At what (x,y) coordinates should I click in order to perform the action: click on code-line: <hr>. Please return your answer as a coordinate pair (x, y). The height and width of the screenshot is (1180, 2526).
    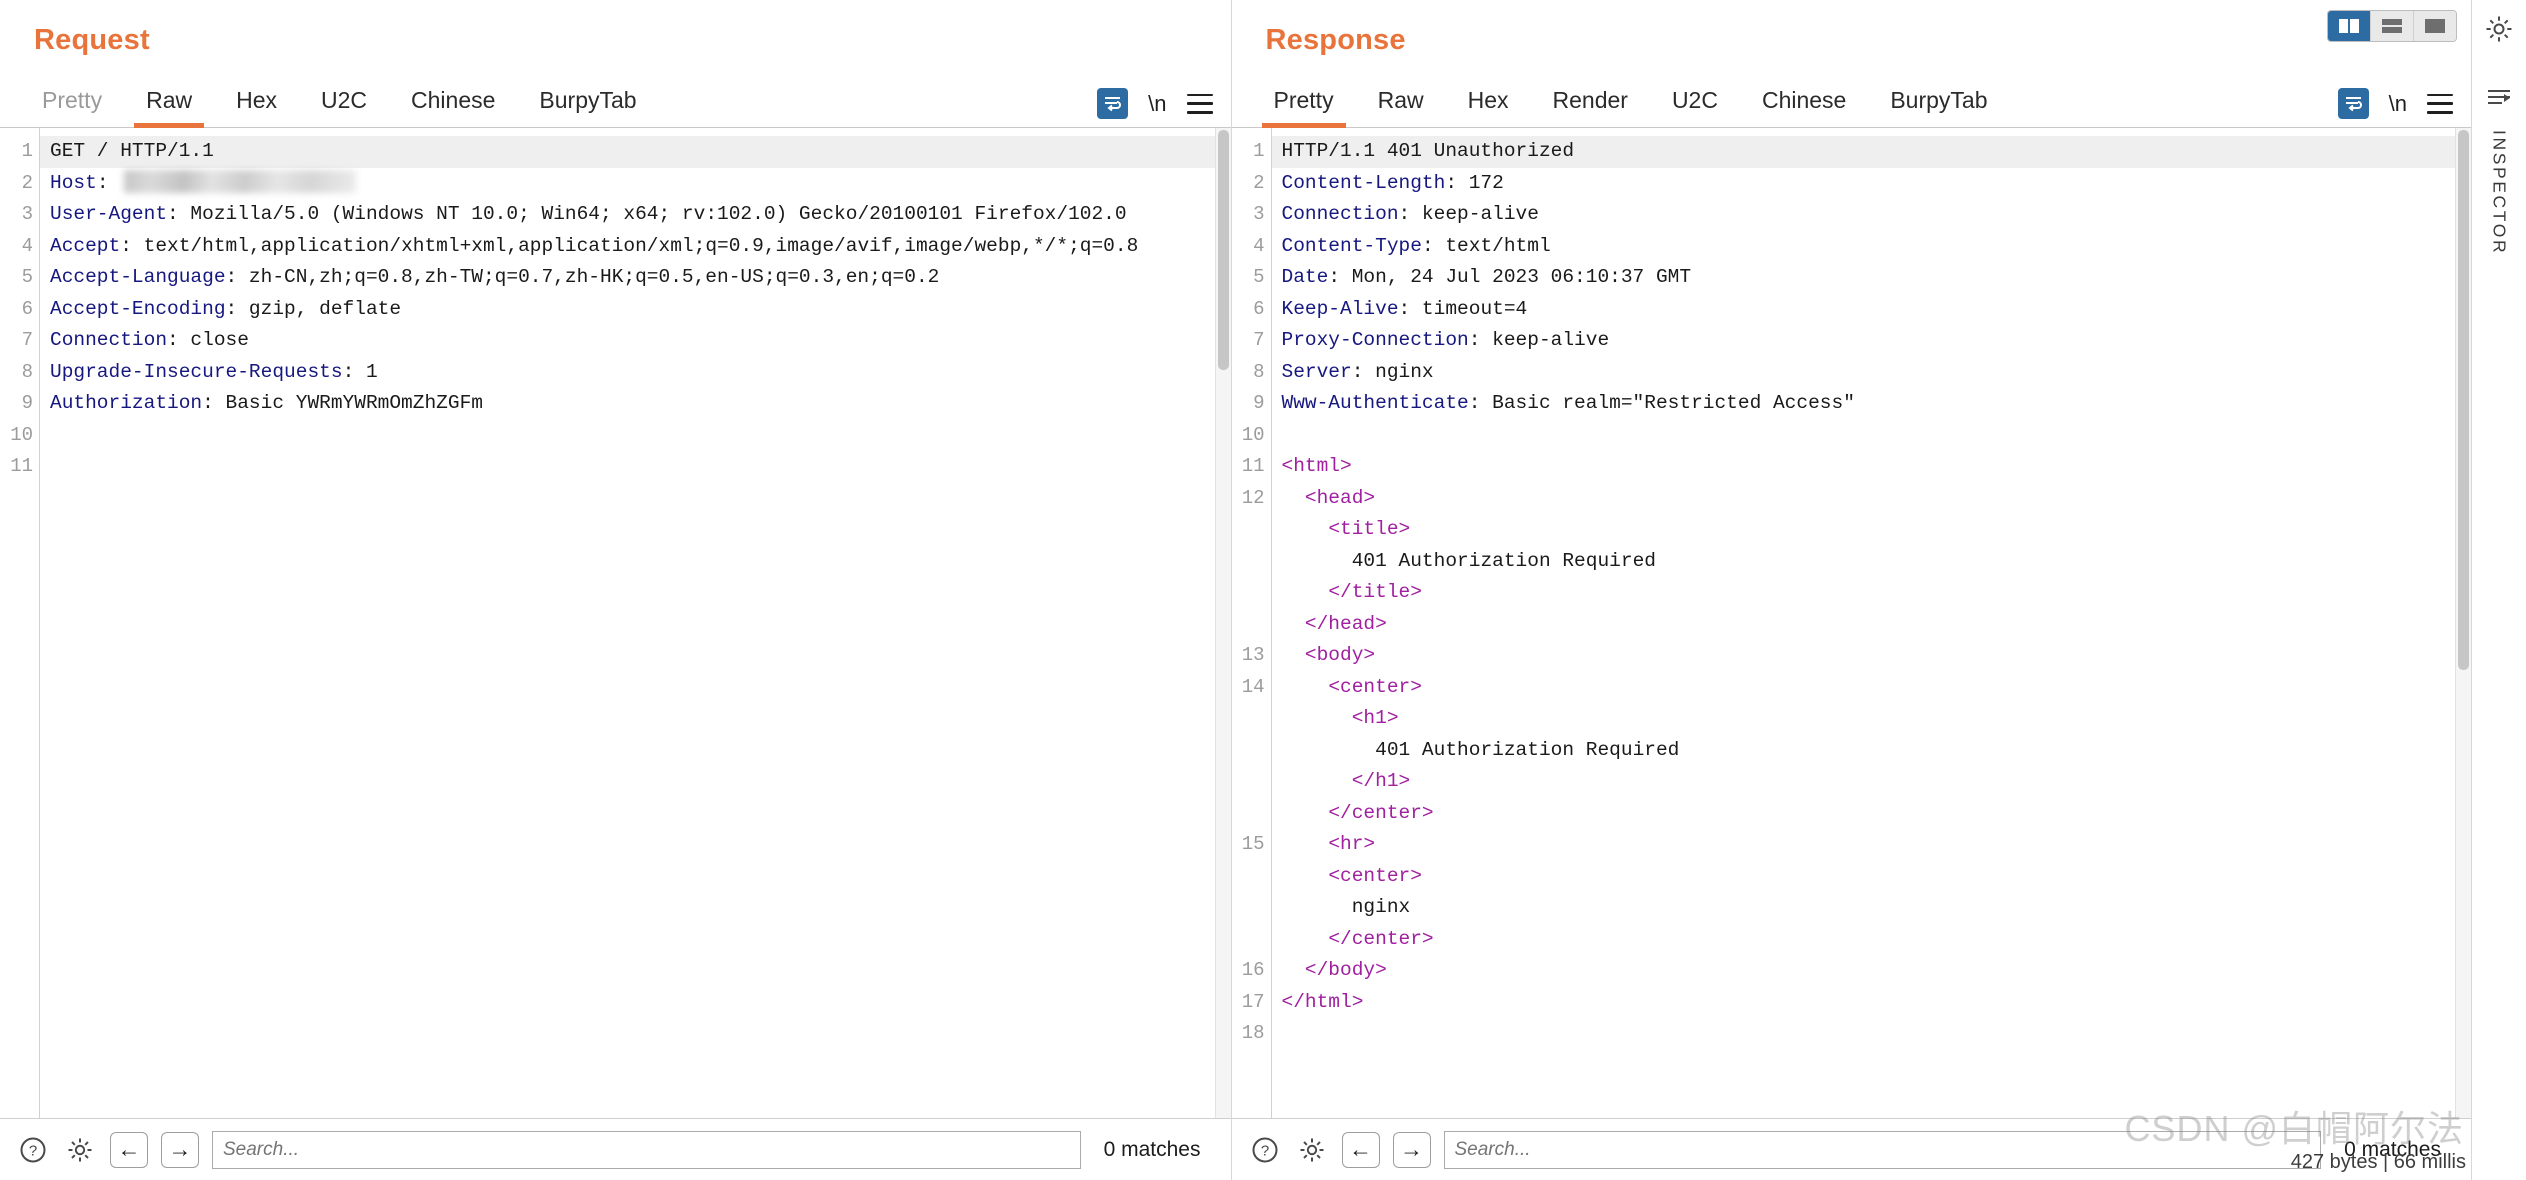
    Looking at the image, I should click on (1328, 844).